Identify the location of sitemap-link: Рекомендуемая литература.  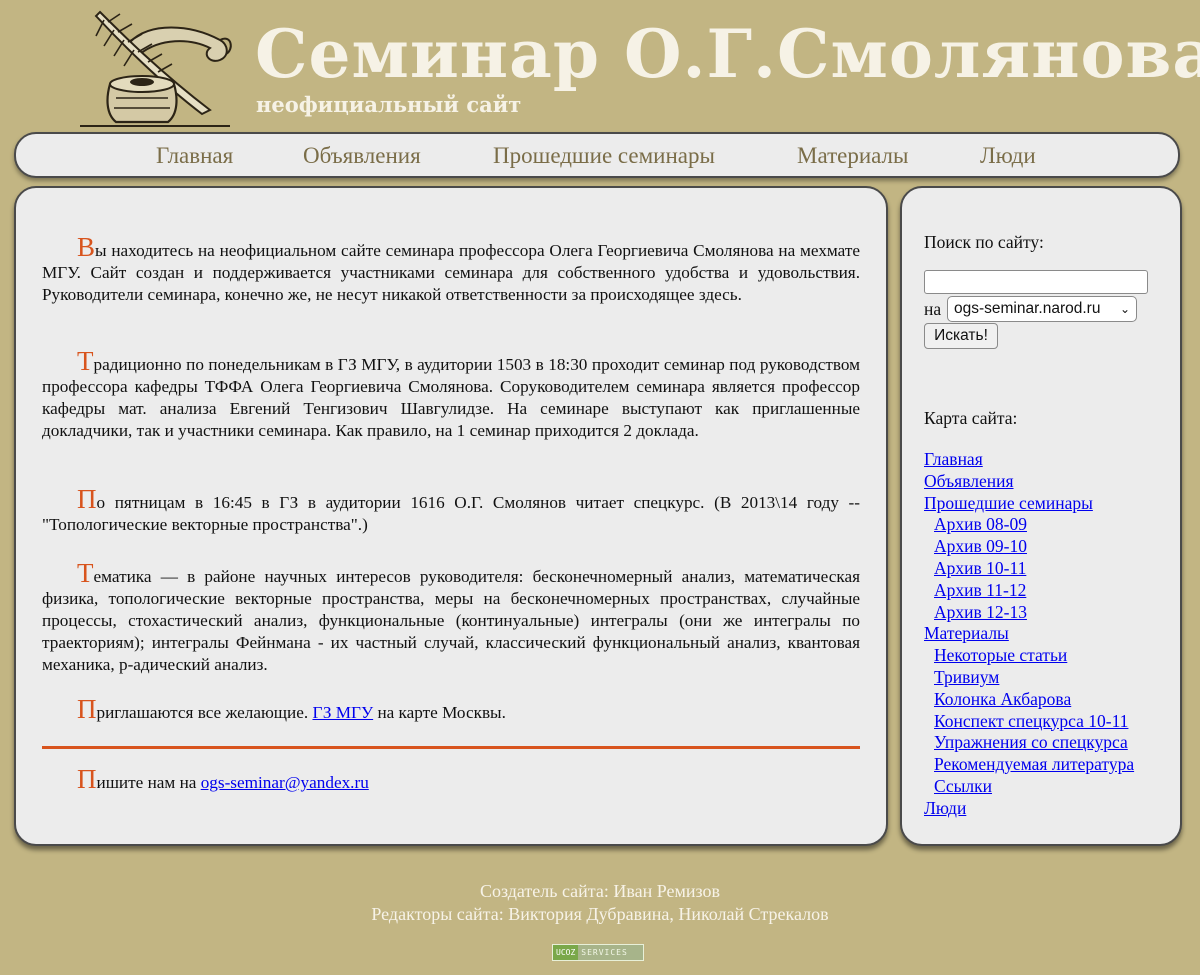
(1029, 765).